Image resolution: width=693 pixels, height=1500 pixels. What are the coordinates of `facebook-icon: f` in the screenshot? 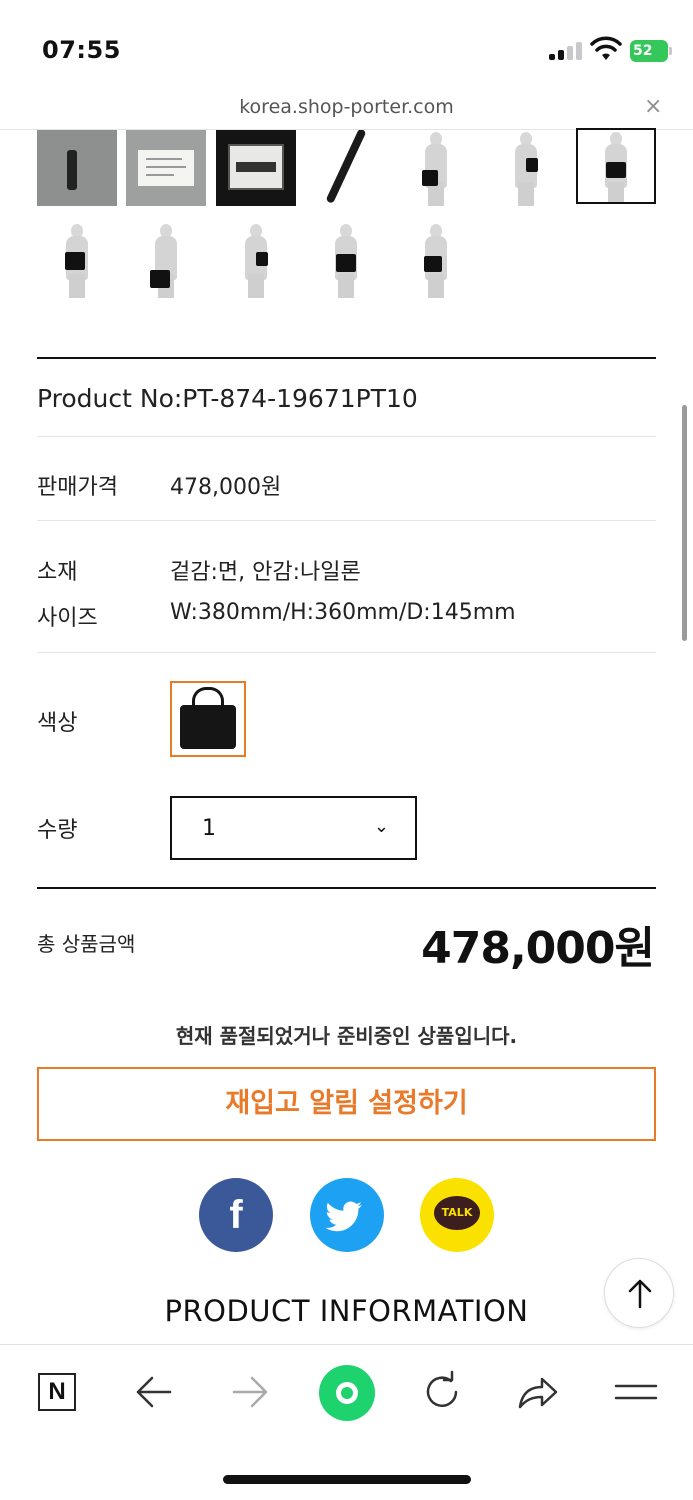 It's located at (236, 1215).